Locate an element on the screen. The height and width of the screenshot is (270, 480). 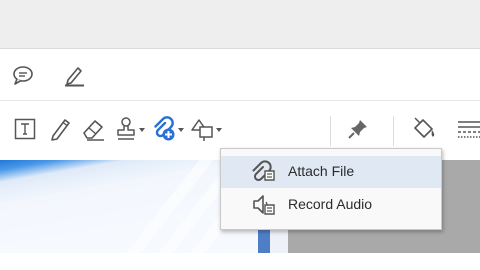
stamp-icon is located at coordinates (126, 129).